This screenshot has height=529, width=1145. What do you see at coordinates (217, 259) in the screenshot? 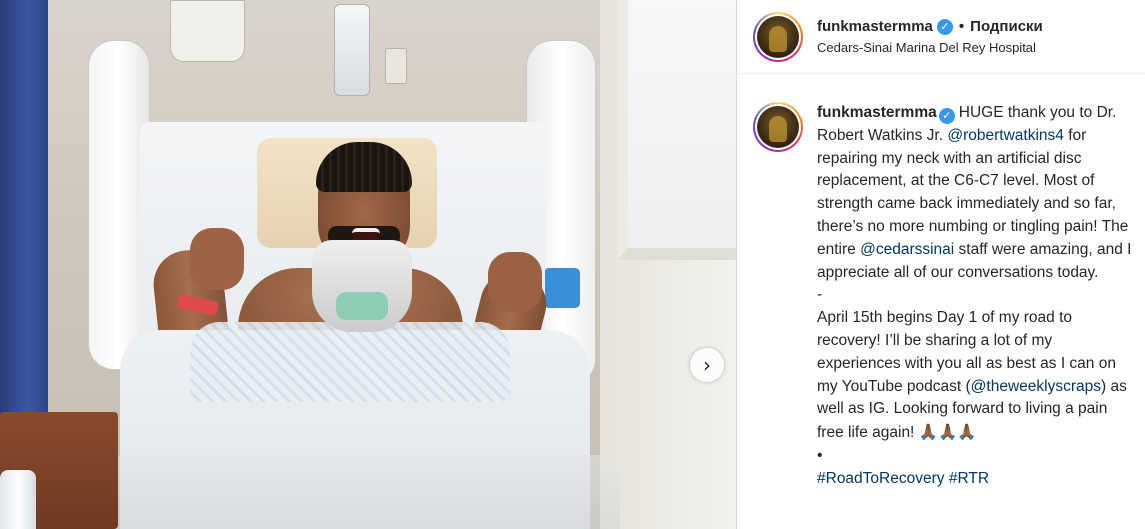
I see `left-fist` at bounding box center [217, 259].